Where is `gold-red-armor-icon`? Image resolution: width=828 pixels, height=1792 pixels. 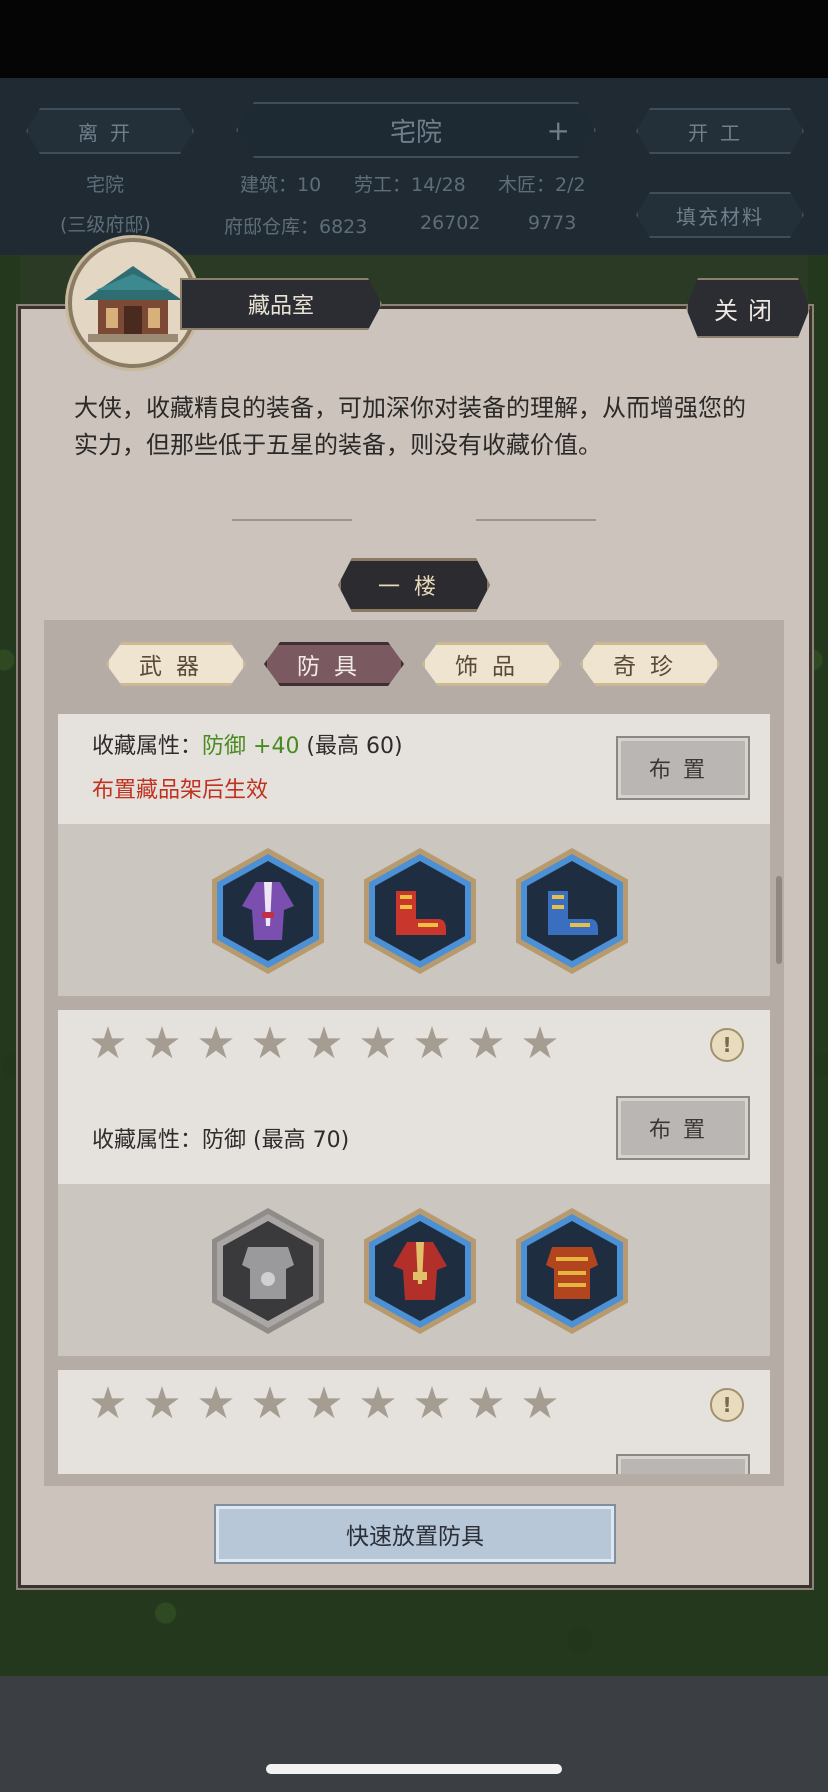 gold-red-armor-icon is located at coordinates (572, 1273).